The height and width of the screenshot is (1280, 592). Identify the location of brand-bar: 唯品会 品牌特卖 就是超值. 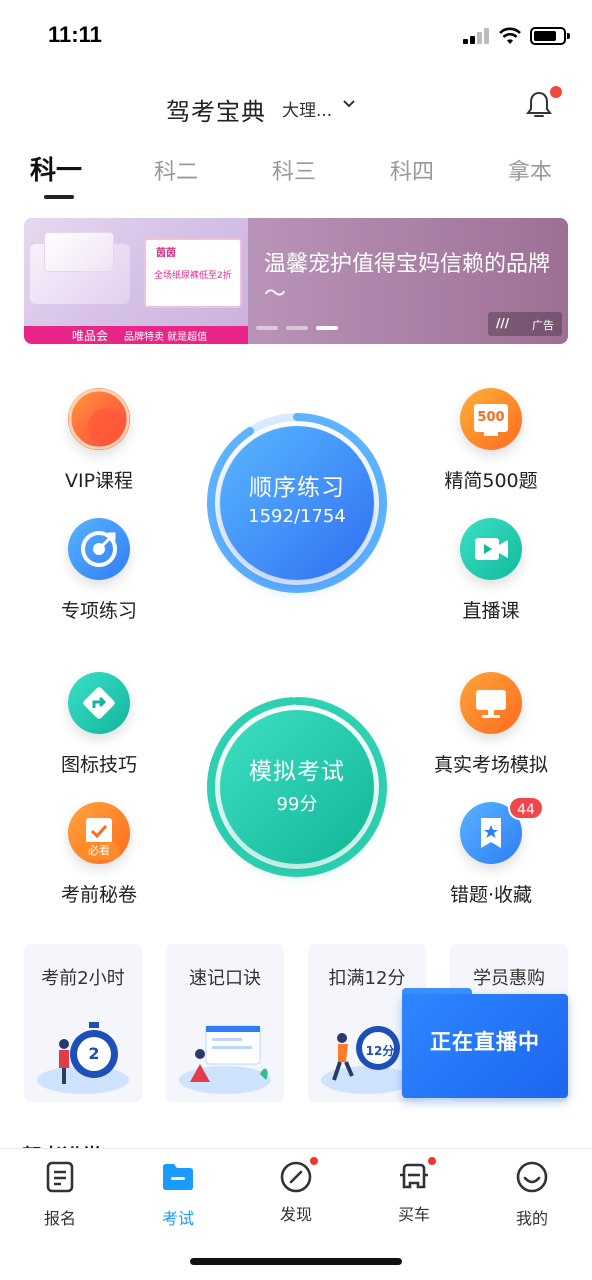
(136, 335).